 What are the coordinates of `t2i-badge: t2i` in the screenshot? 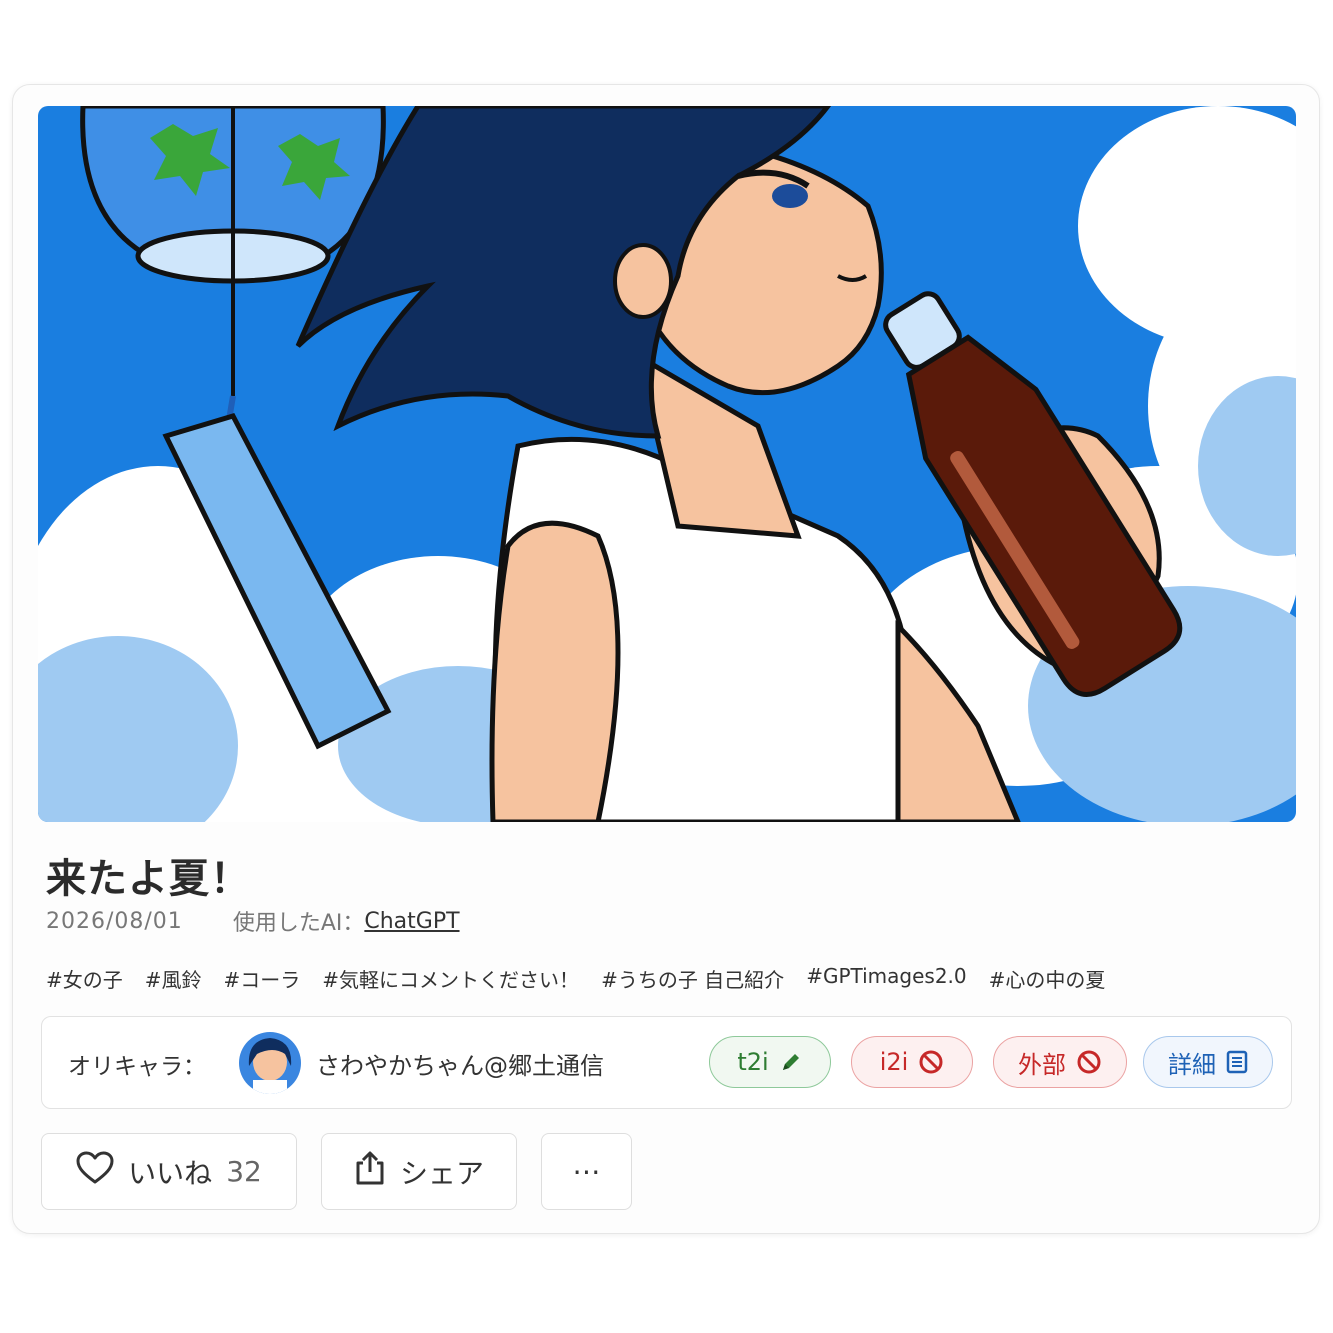 It's located at (770, 1062).